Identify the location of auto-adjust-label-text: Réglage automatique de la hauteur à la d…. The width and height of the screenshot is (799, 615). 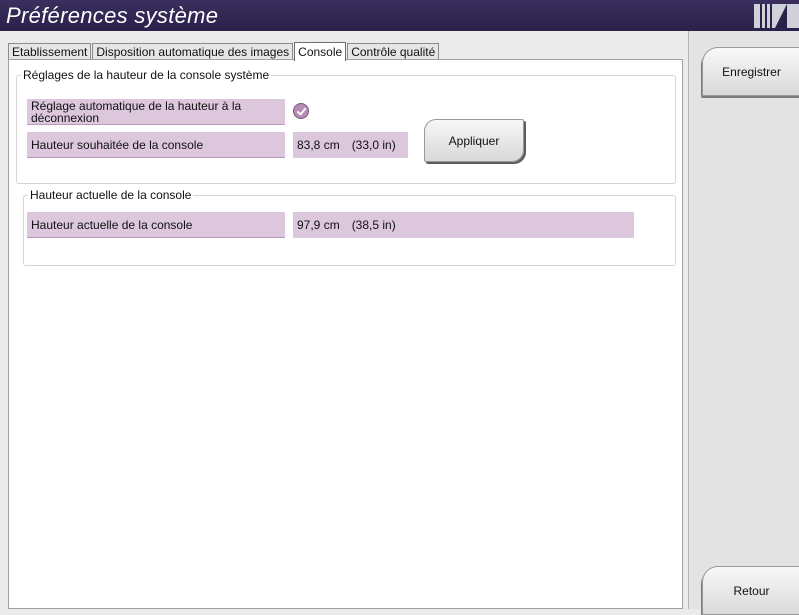
(136, 112).